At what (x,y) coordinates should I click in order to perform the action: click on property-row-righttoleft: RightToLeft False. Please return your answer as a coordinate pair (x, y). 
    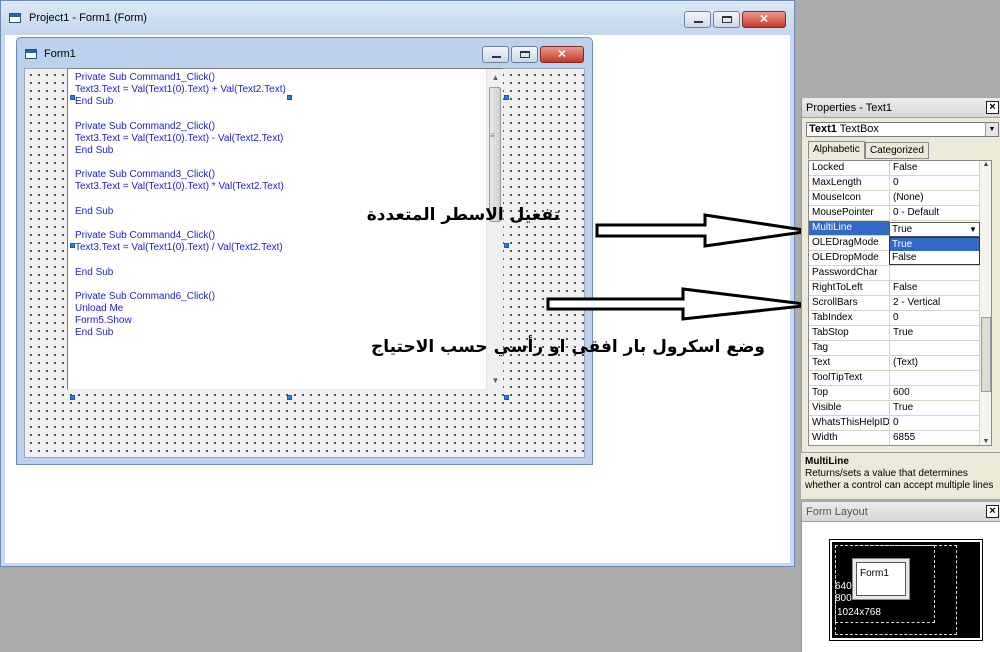
    Looking at the image, I should click on (896, 288).